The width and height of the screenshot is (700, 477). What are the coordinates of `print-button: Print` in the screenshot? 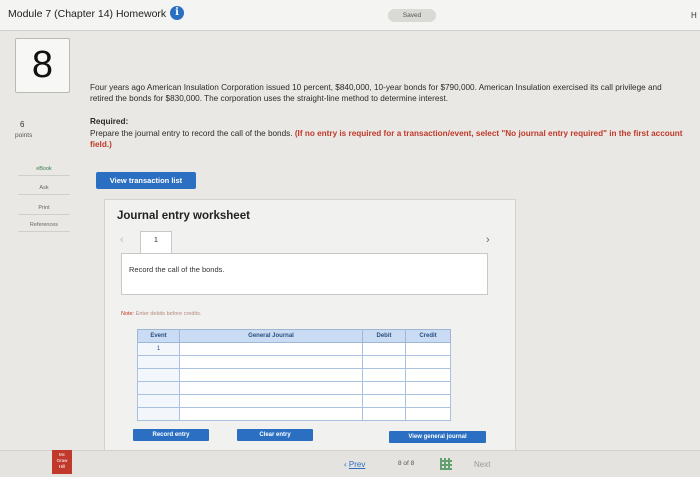 It's located at (44, 208).